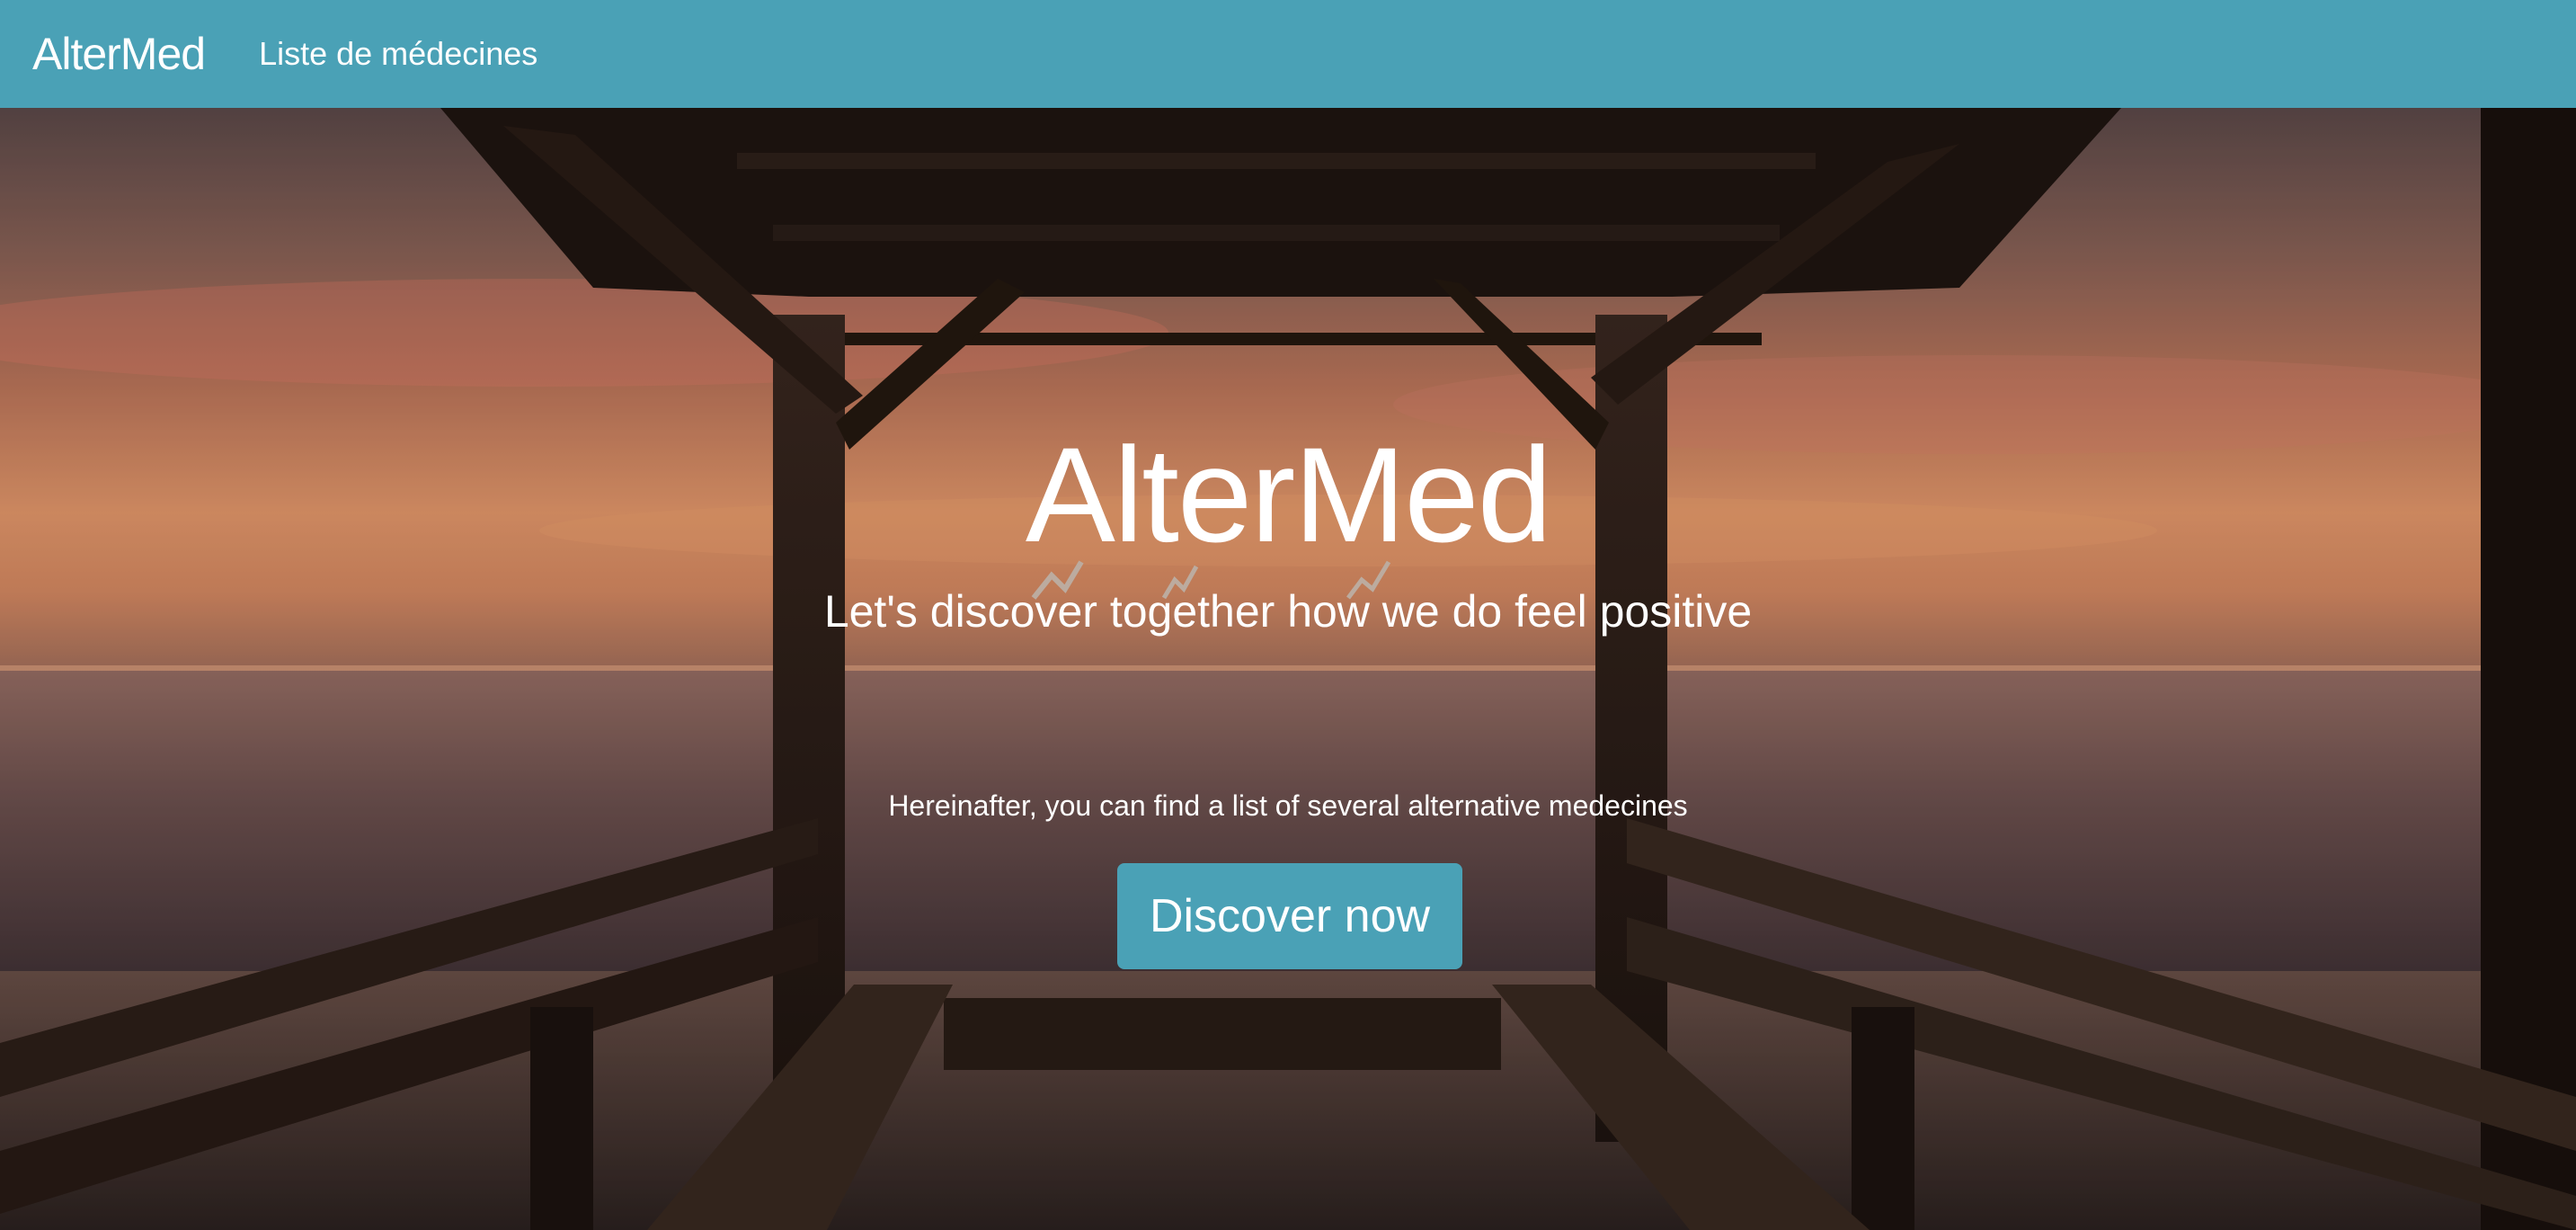 The height and width of the screenshot is (1230, 2576). Describe the element at coordinates (119, 54) in the screenshot. I see `brand-logo-link: AlterMed` at that location.